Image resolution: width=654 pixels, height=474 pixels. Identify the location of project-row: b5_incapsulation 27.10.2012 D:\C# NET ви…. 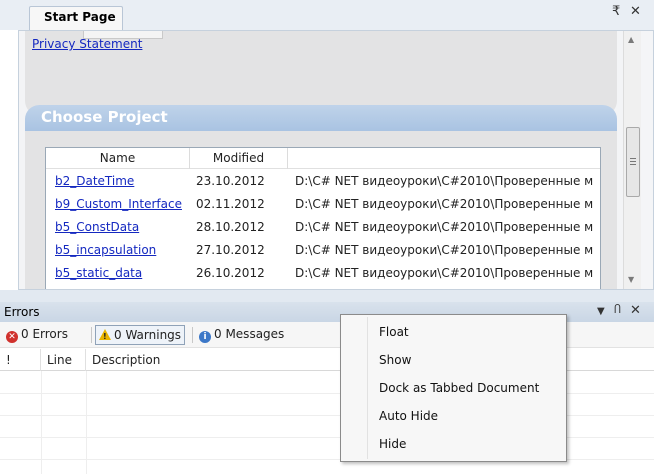
(323, 251).